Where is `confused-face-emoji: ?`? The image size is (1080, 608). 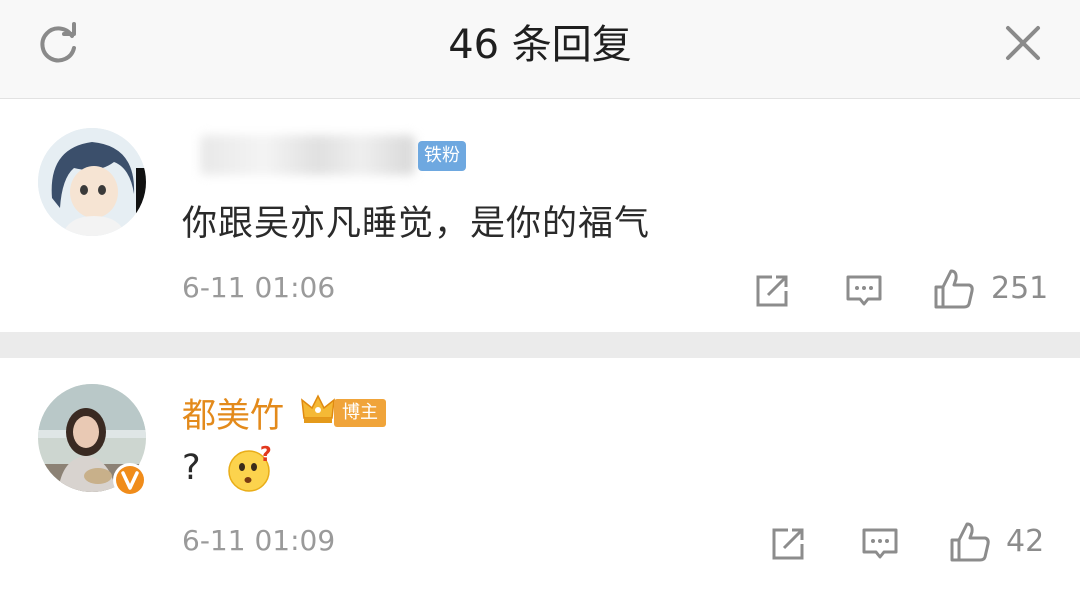
confused-face-emoji: ? is located at coordinates (250, 467).